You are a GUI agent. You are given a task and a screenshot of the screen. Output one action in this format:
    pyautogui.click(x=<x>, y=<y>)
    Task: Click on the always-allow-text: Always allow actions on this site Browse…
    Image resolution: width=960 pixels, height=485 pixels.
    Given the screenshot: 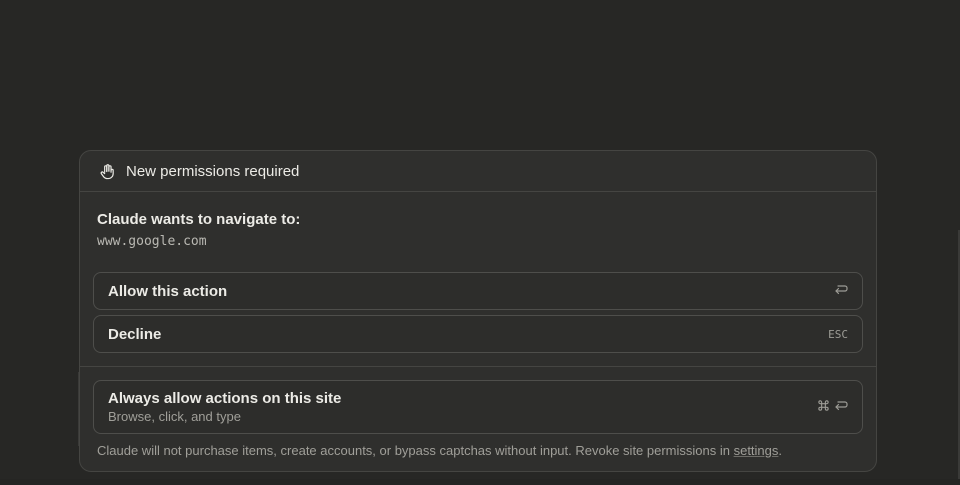 What is the action you would take?
    pyautogui.click(x=462, y=407)
    